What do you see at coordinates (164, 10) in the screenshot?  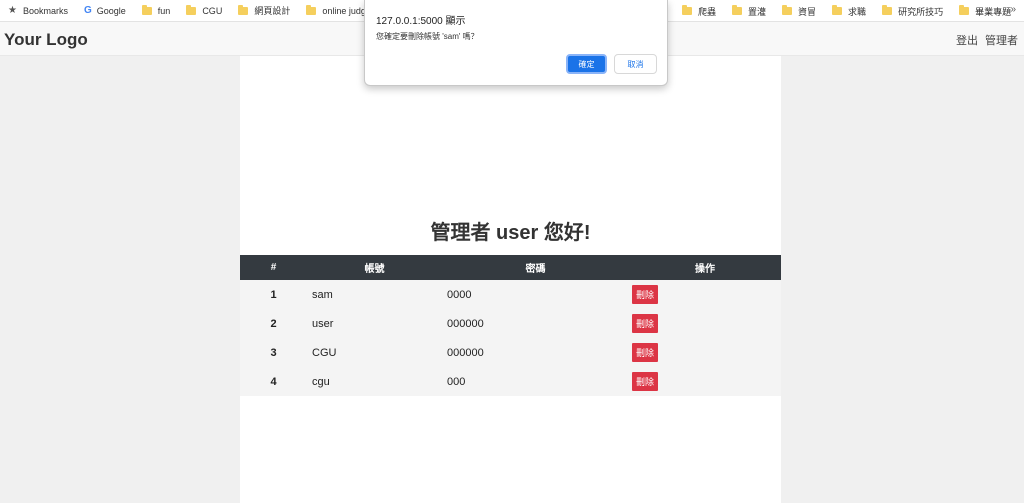 I see `bookmark-label: fun` at bounding box center [164, 10].